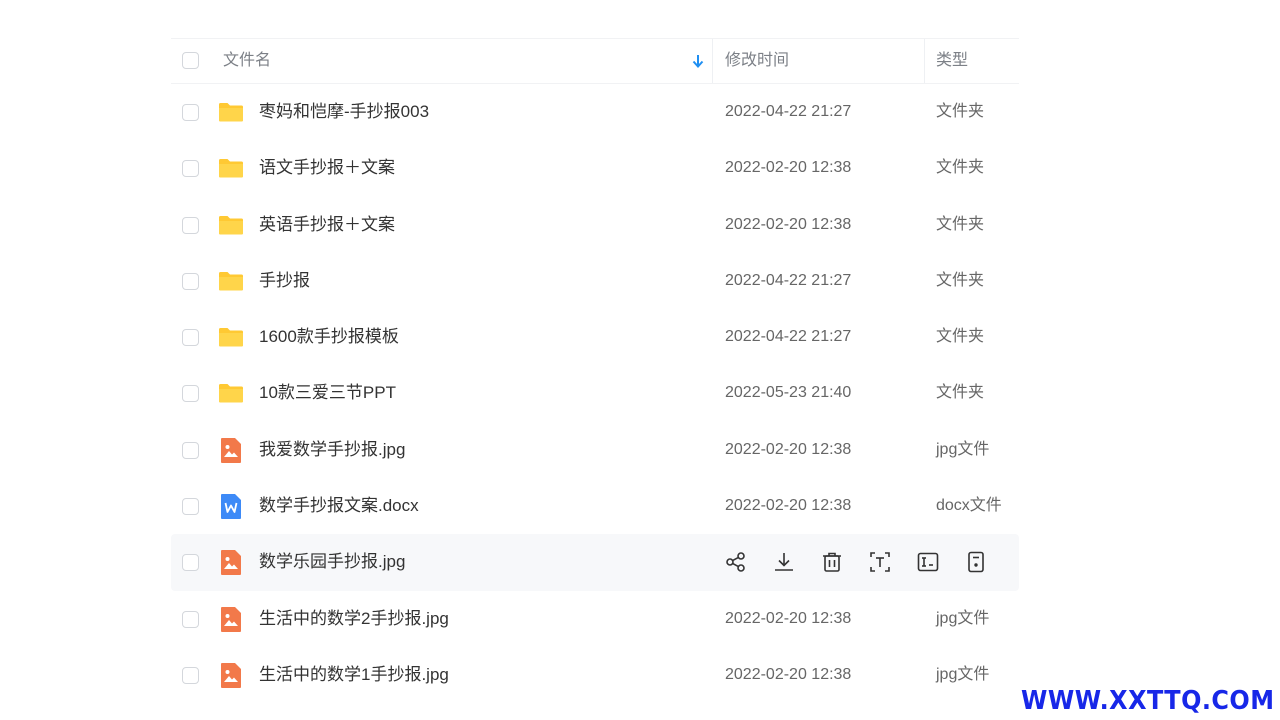 This screenshot has width=1280, height=720. What do you see at coordinates (595, 619) in the screenshot?
I see `file-row: 生活中的数学2手抄报.jpg 2022-02-20 12:38 jpg文件` at bounding box center [595, 619].